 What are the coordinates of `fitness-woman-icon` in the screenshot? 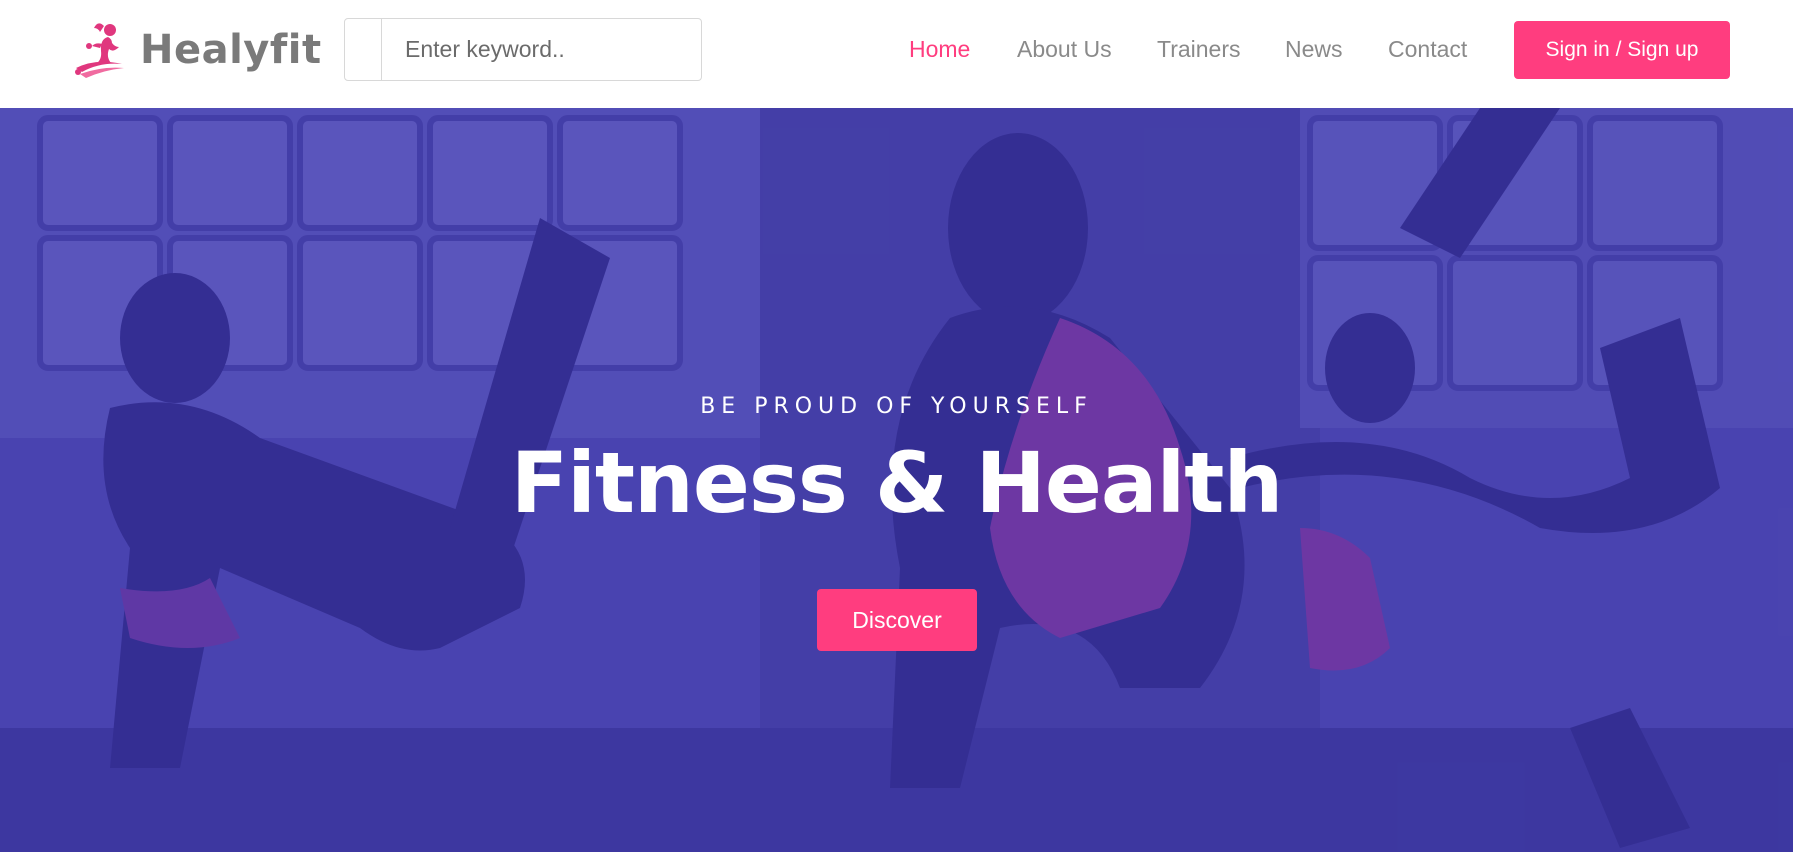 It's located at (99, 50).